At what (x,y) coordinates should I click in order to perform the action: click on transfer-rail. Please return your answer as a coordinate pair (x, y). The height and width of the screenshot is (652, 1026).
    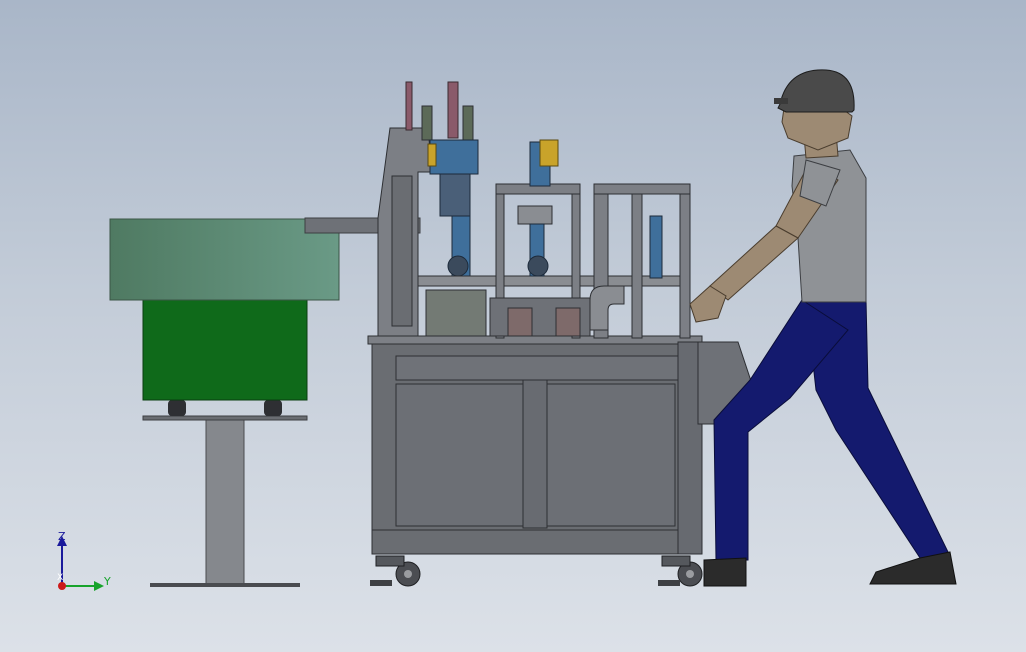
    Looking at the image, I should click on (554, 281).